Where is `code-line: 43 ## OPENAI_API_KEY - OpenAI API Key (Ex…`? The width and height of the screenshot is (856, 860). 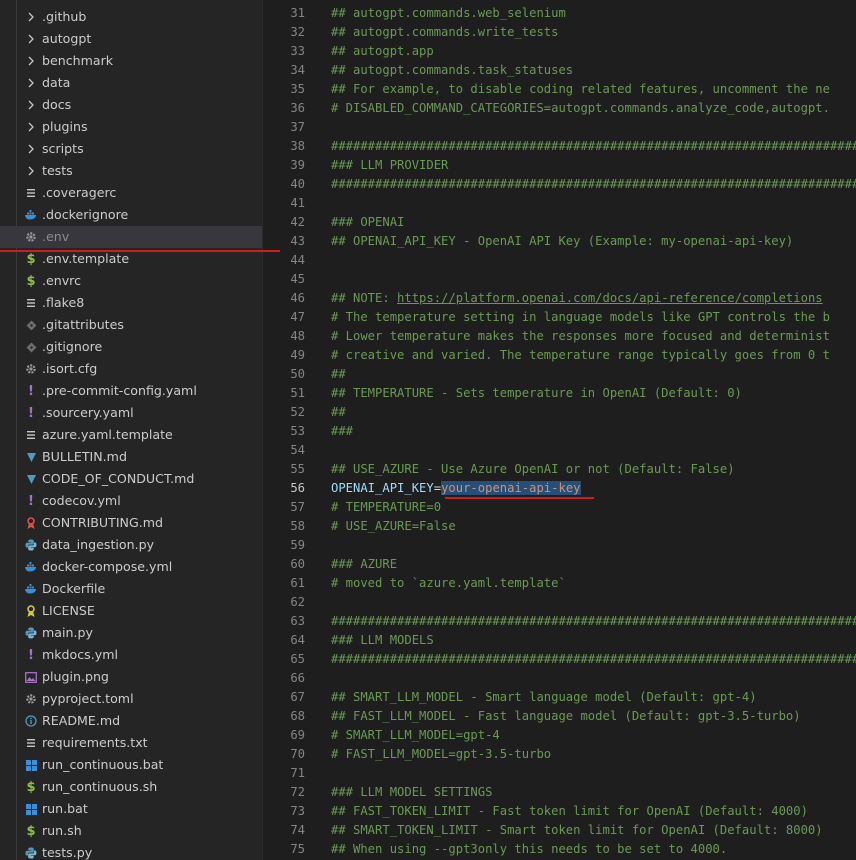
code-line: 43 ## OPENAI_API_KEY - OpenAI API Key (Ex… is located at coordinates (559, 240).